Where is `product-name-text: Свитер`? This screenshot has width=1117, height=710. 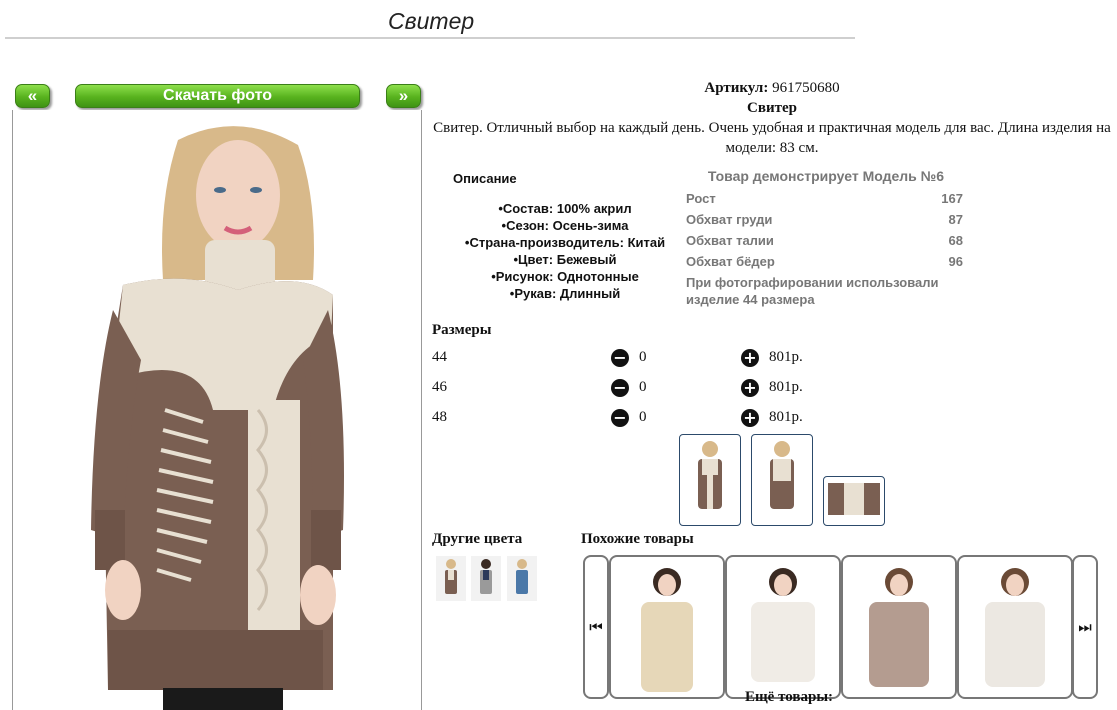 product-name-text: Свитер is located at coordinates (772, 108).